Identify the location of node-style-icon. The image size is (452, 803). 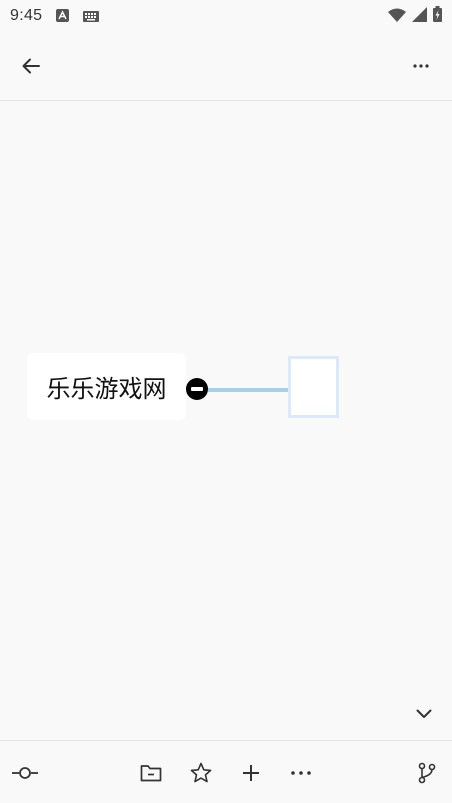
(25, 773).